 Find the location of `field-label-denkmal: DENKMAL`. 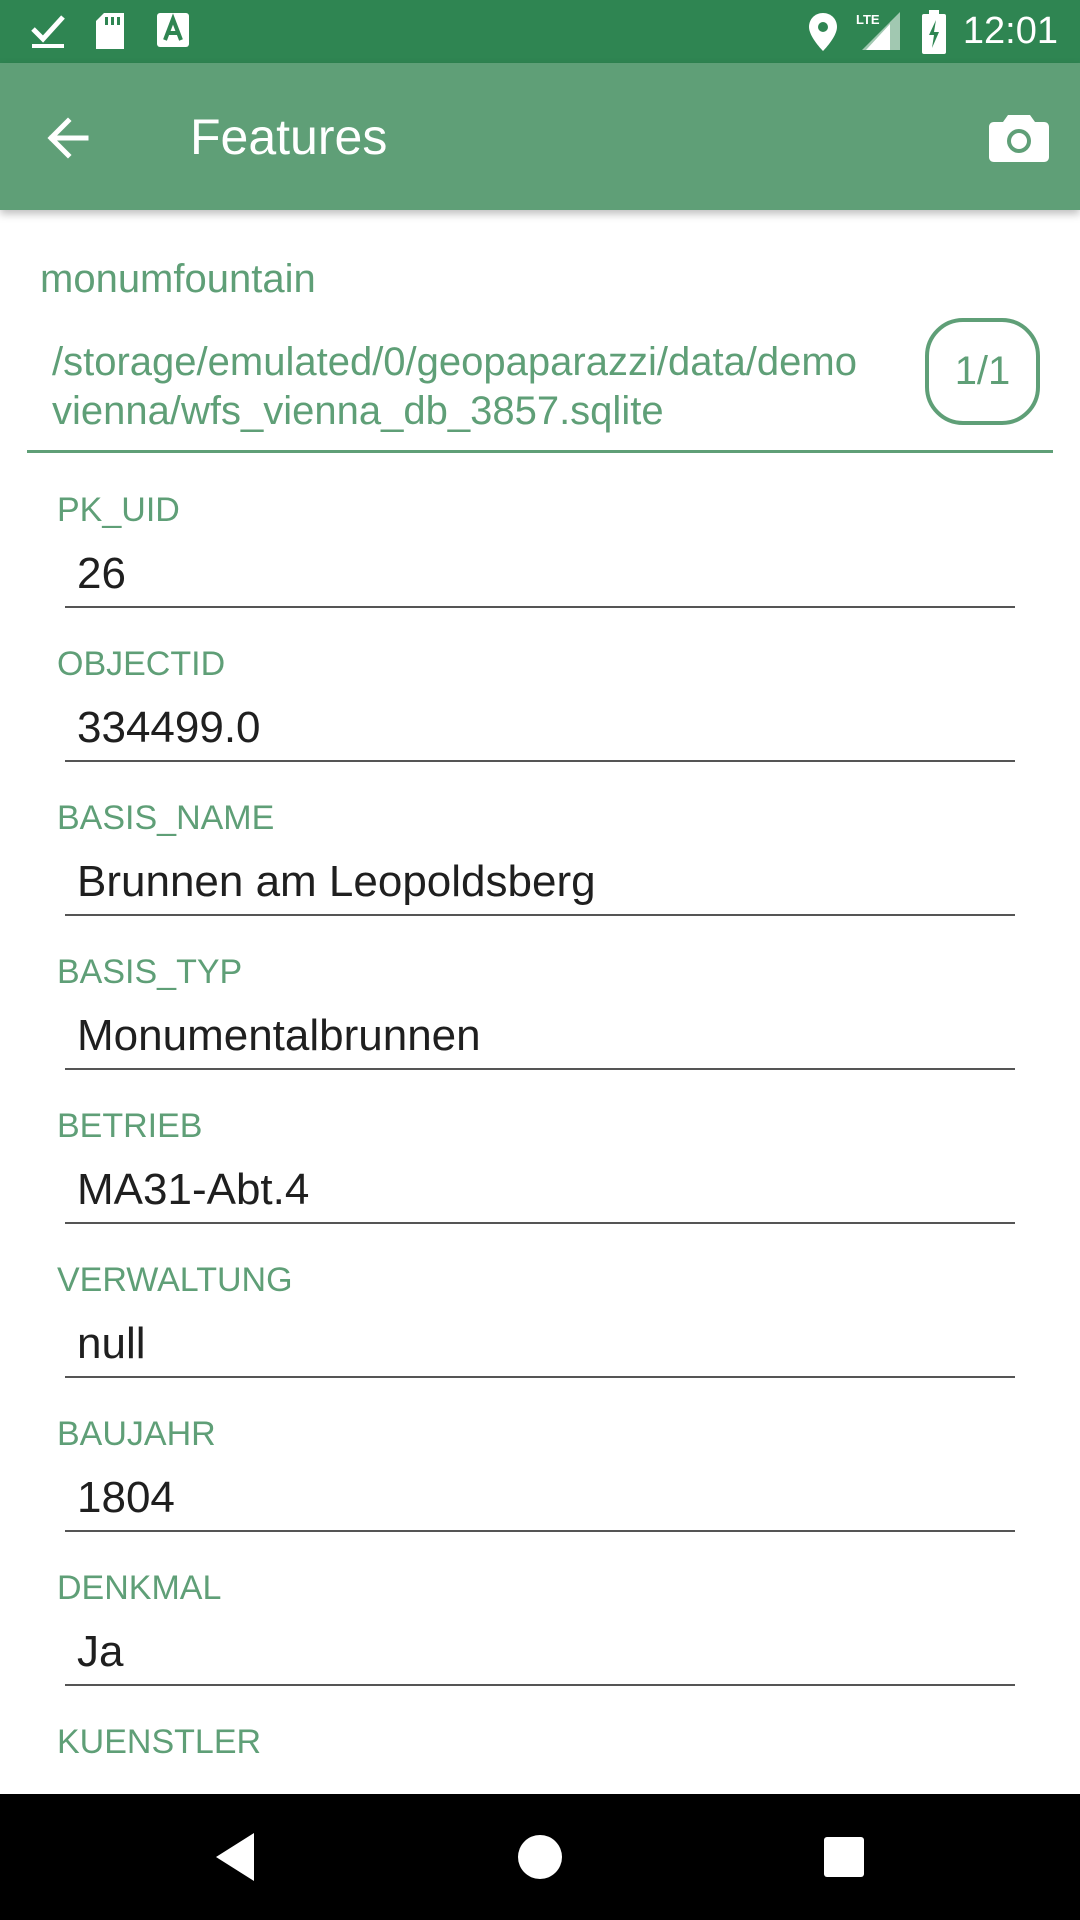

field-label-denkmal: DENKMAL is located at coordinates (139, 1588).